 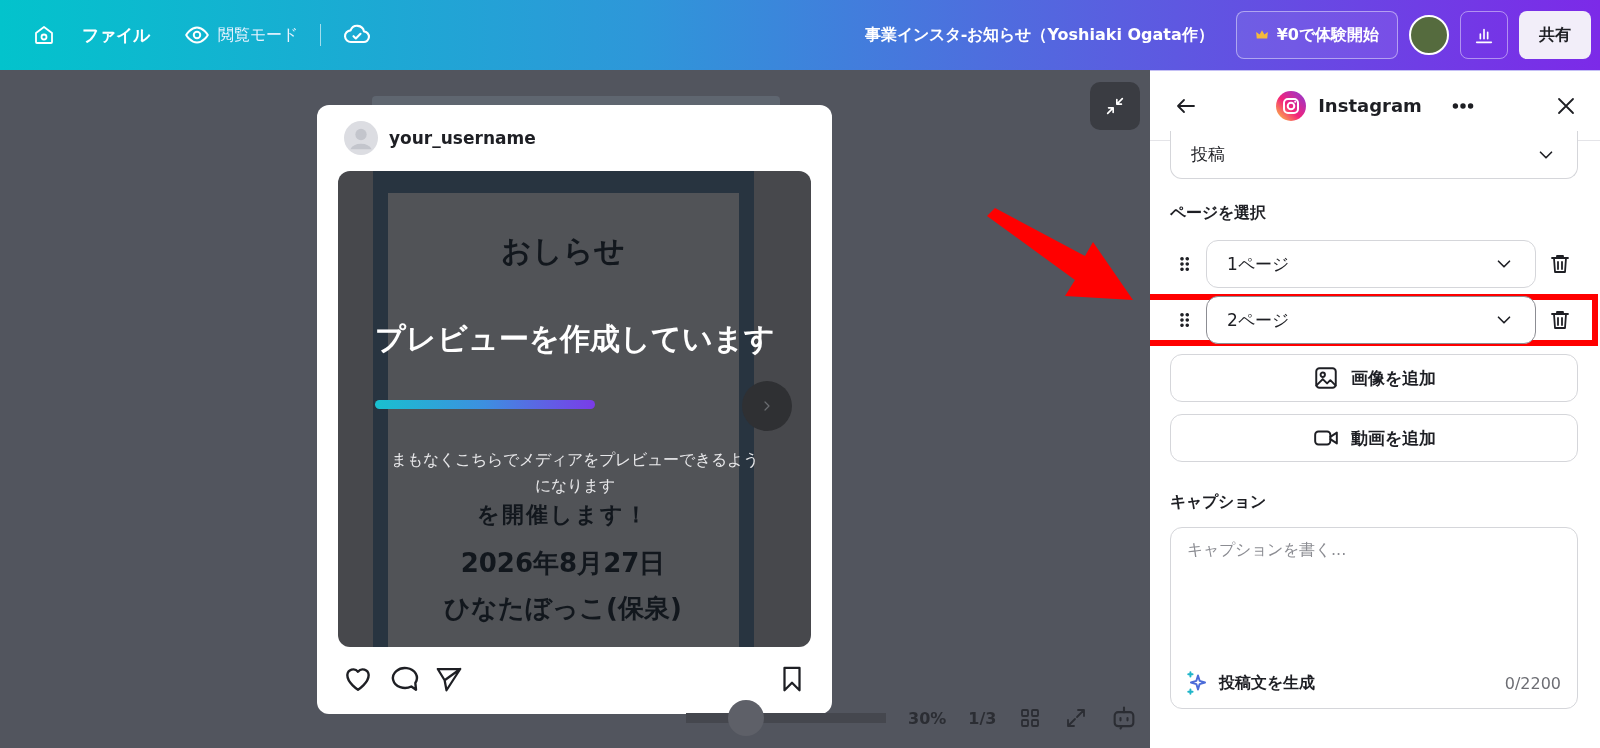 I want to click on bar-chart-icon, so click(x=1484, y=35).